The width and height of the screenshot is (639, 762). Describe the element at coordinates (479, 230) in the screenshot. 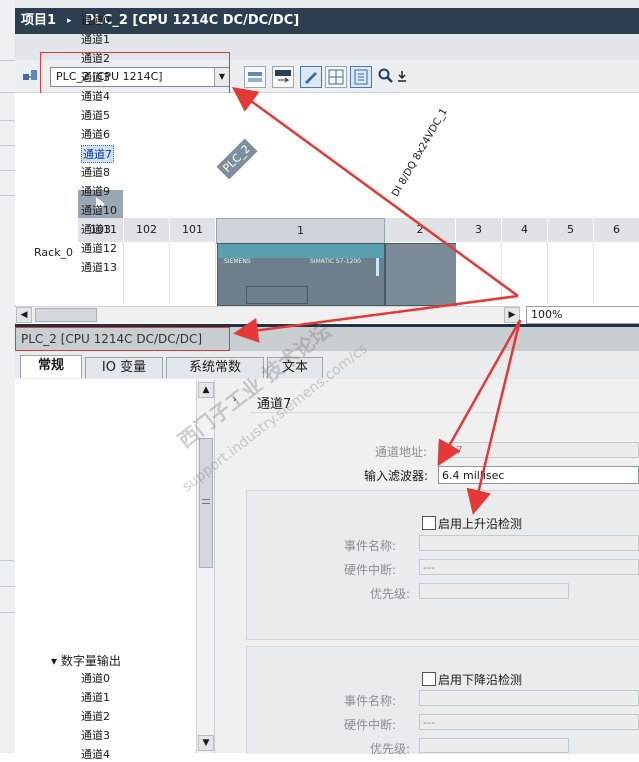

I see `slot-header: 3` at that location.